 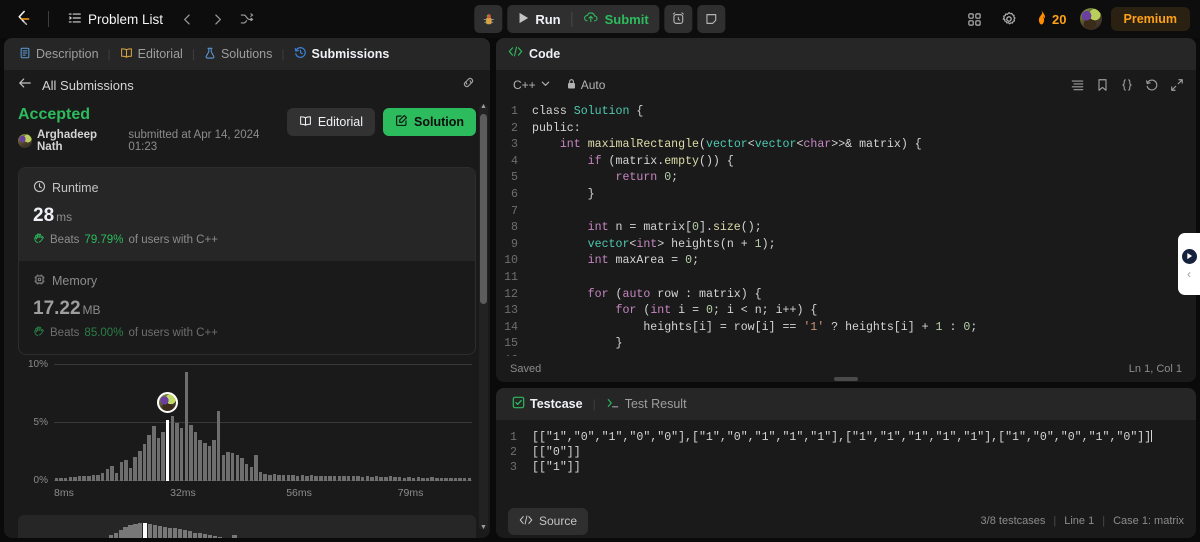 I want to click on reset-undo-icon, so click(x=1152, y=85).